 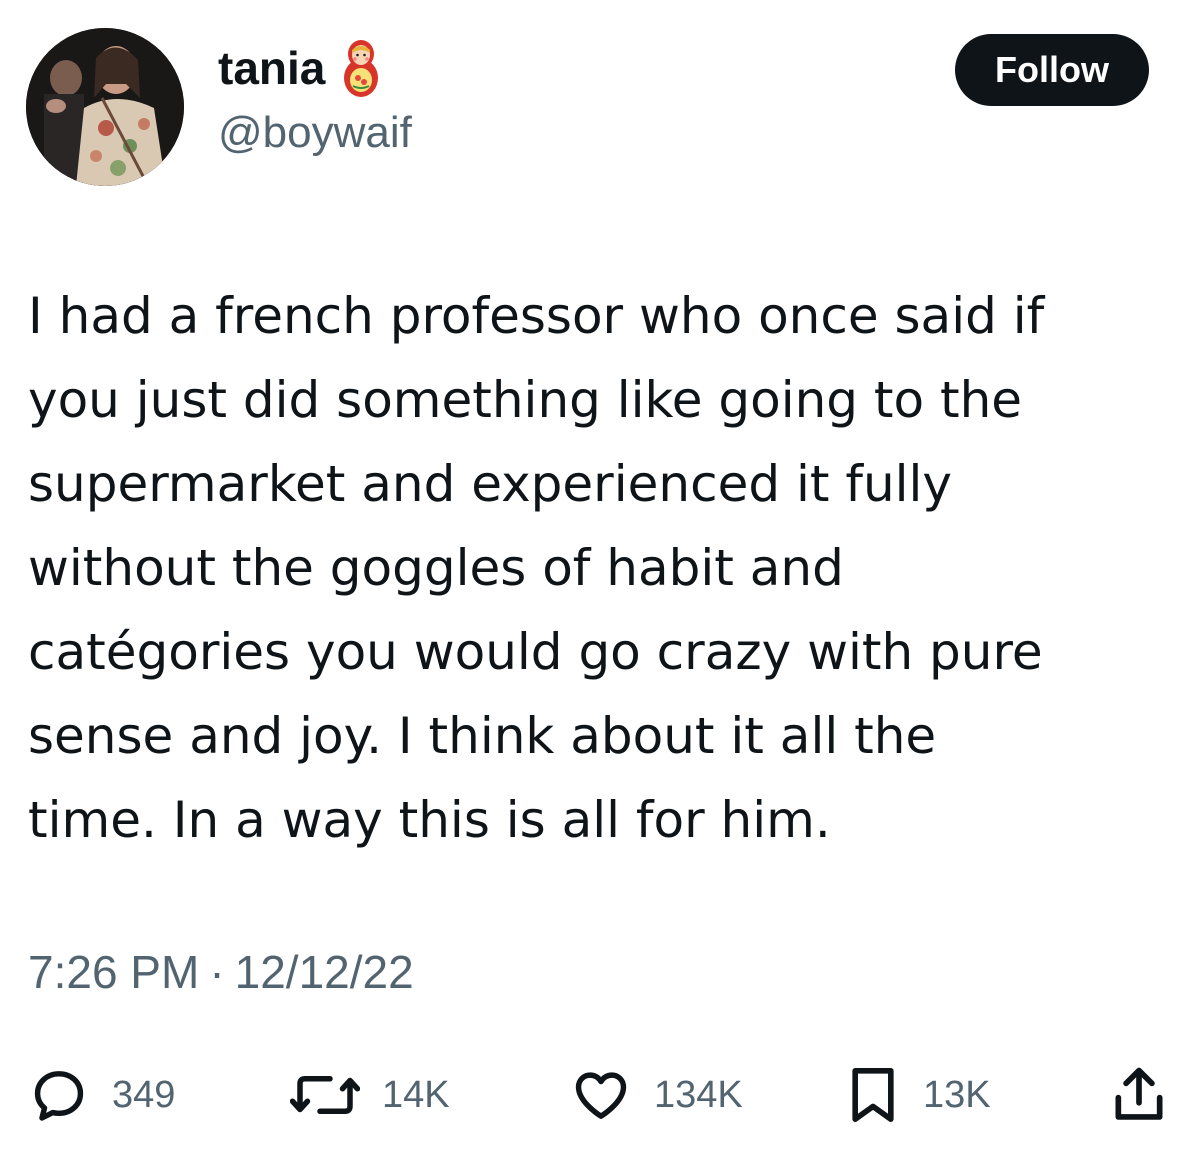 I want to click on reply-button: 349, so click(x=101, y=1095).